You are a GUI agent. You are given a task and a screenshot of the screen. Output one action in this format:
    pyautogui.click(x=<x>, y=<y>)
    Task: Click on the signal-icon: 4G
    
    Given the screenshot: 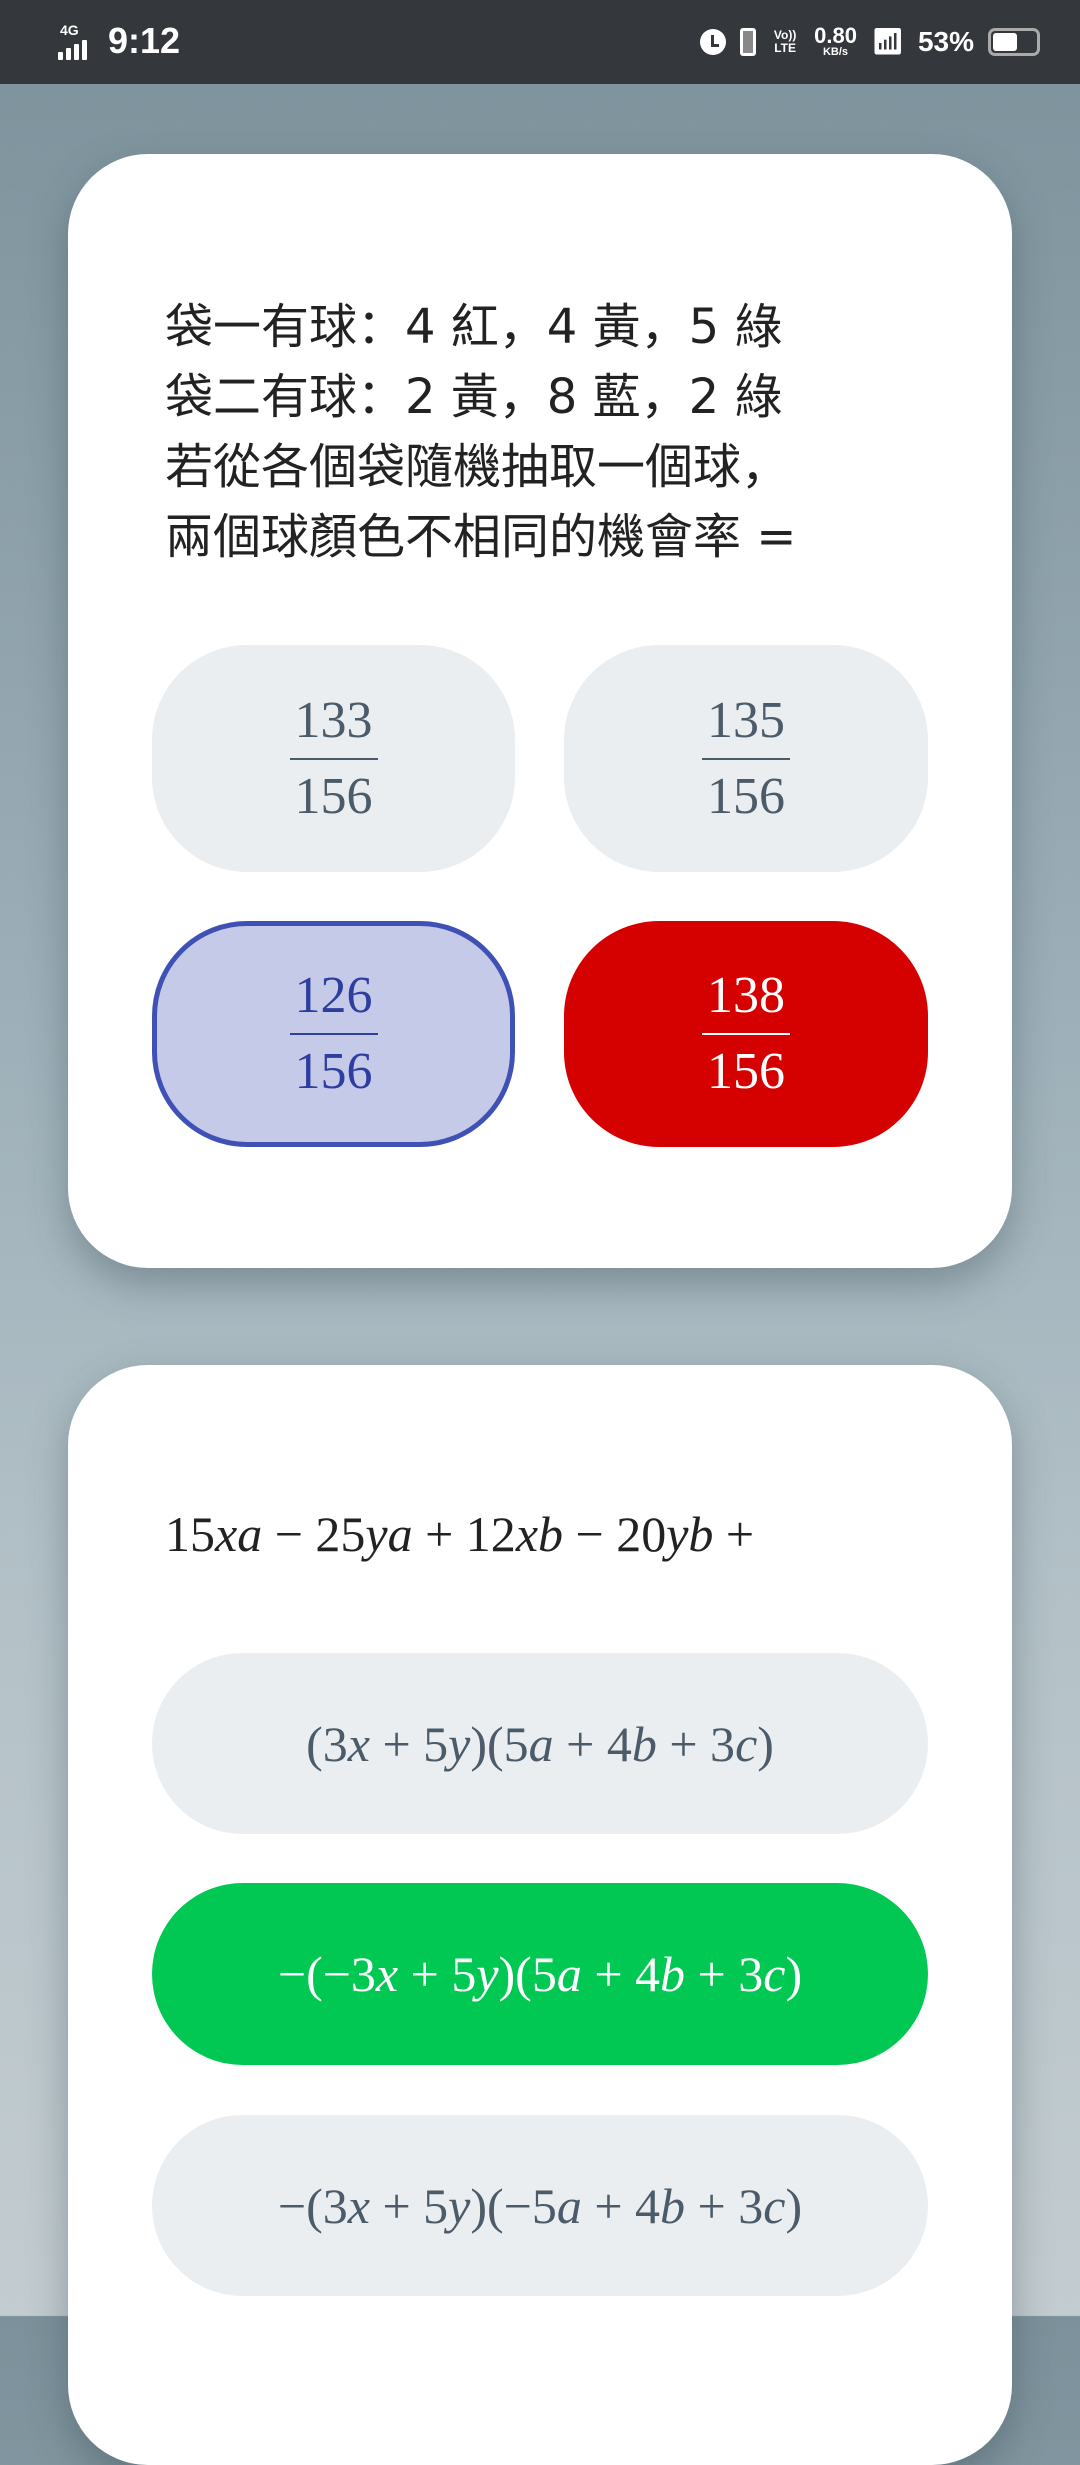 What is the action you would take?
    pyautogui.click(x=77, y=41)
    